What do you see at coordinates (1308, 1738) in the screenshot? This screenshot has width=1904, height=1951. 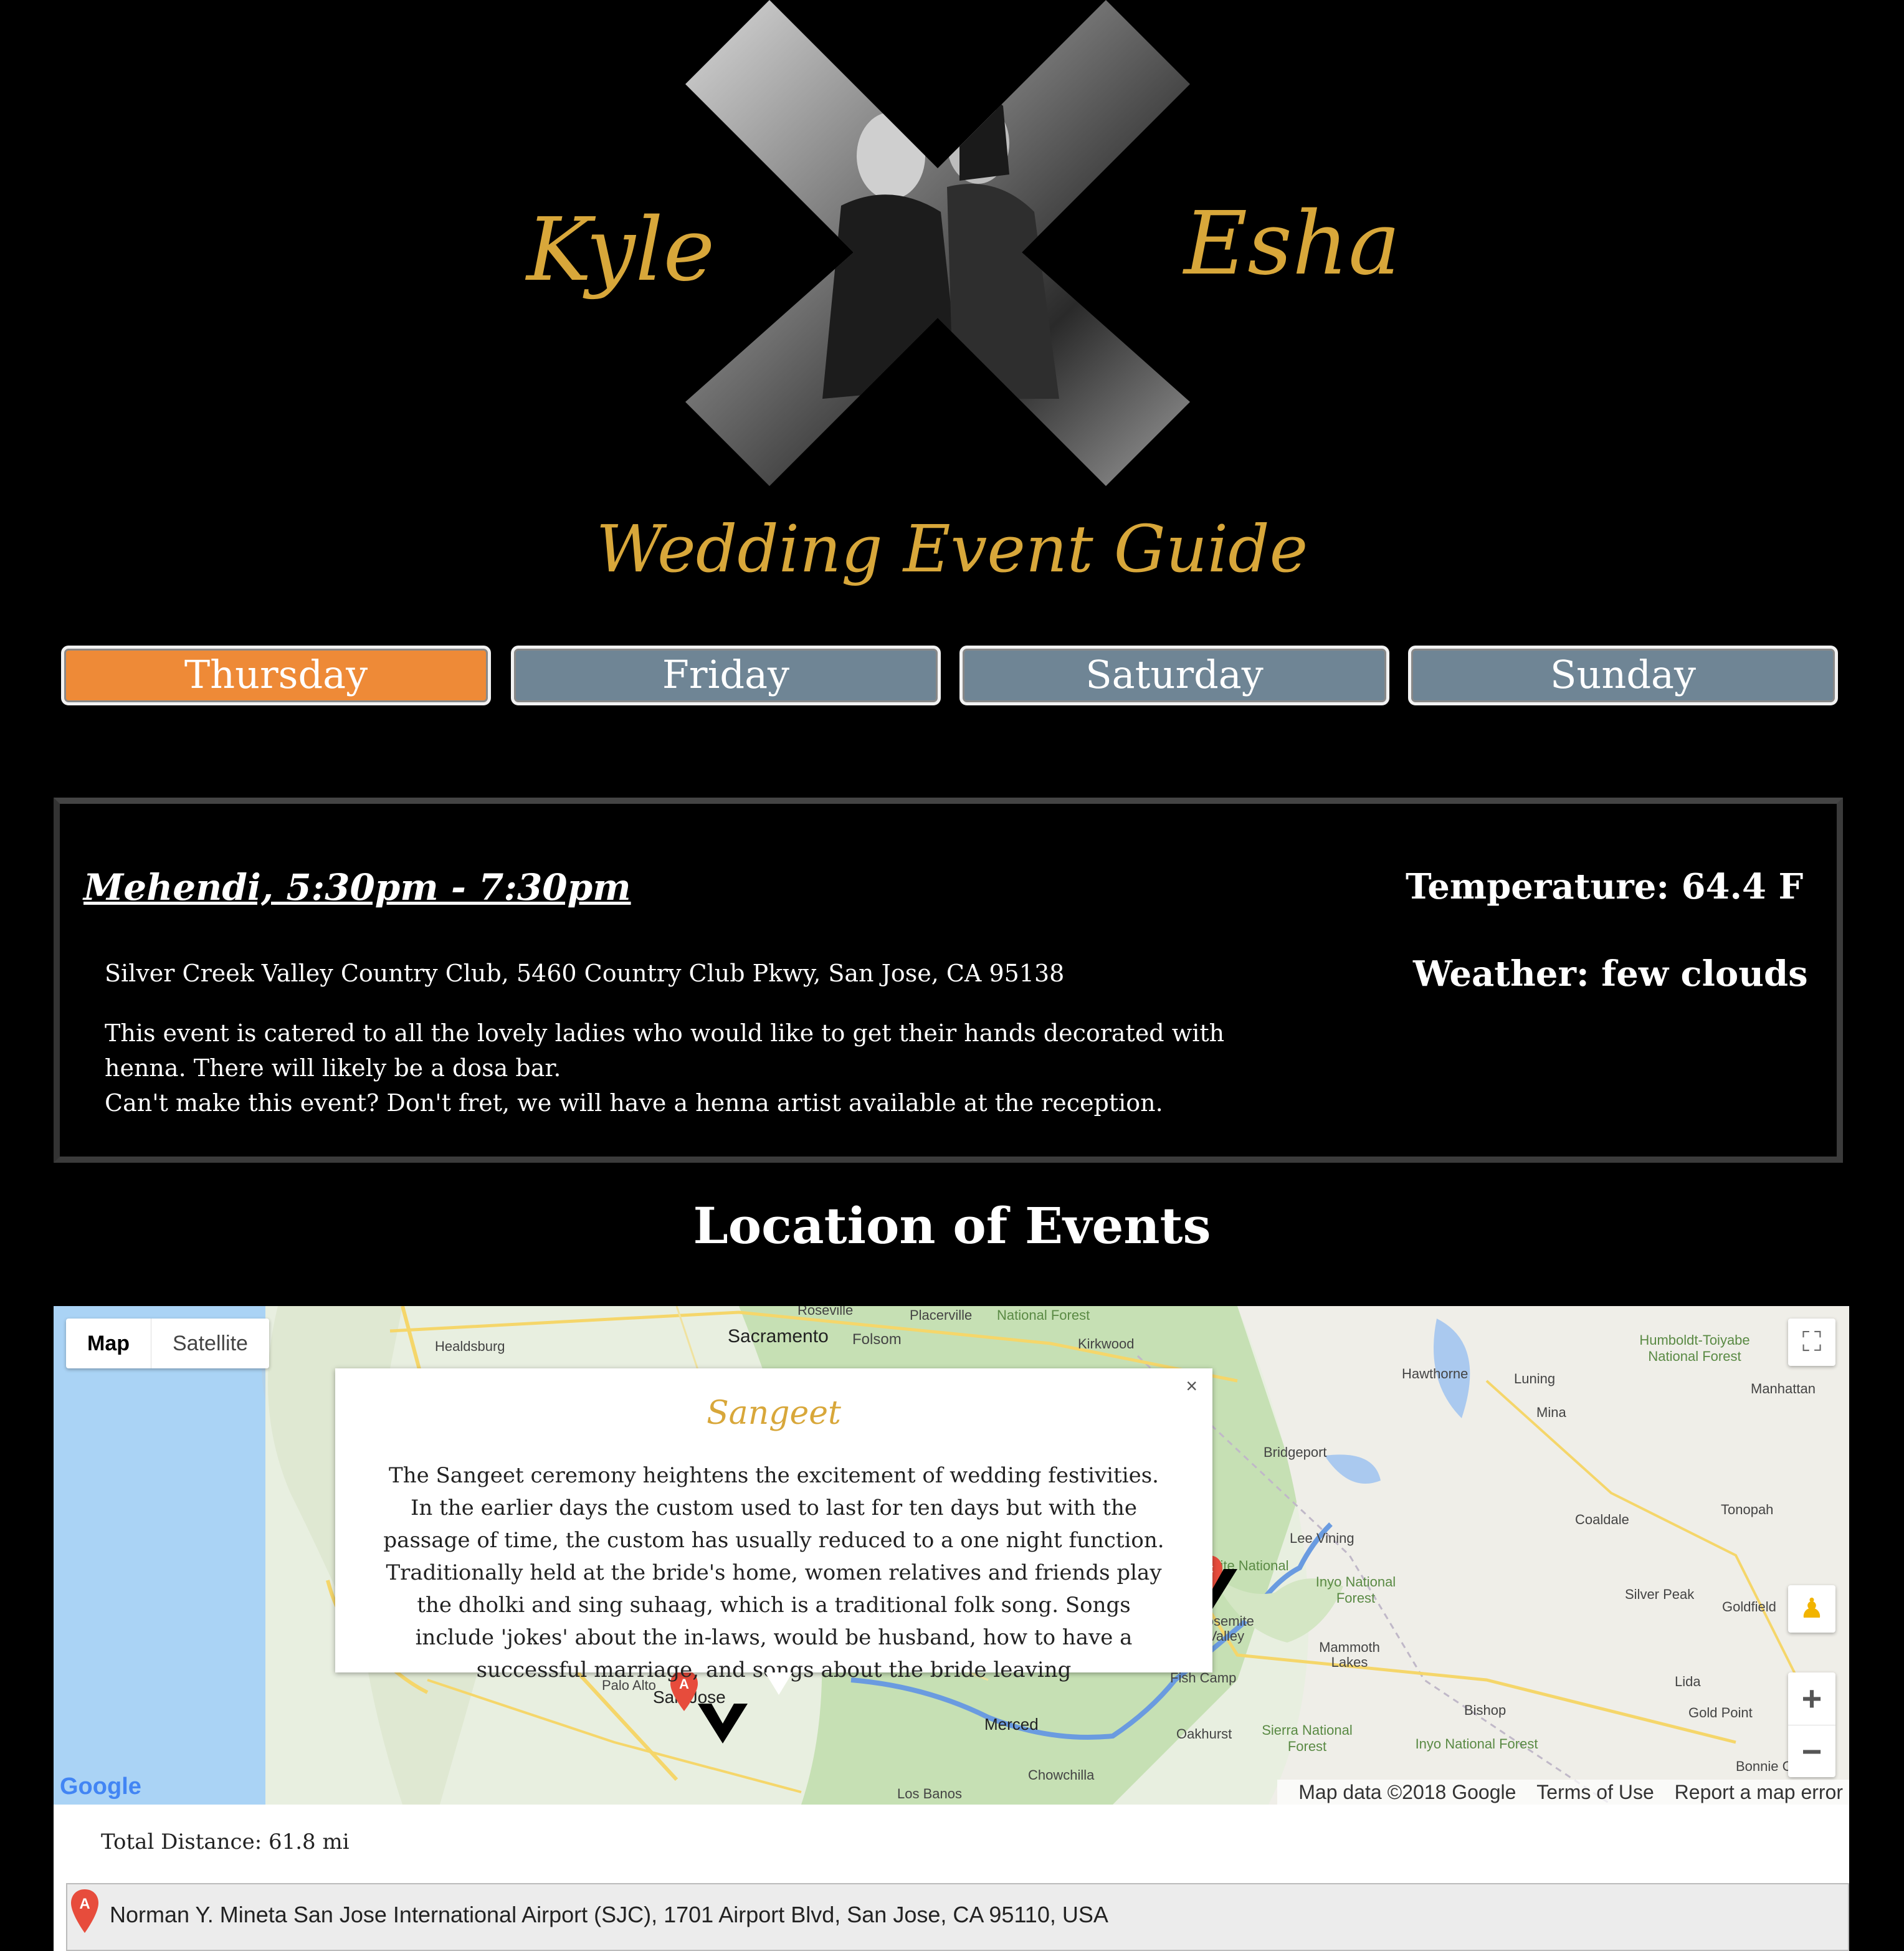 I see `map-label-sierra-nf: Sierra National Forest` at bounding box center [1308, 1738].